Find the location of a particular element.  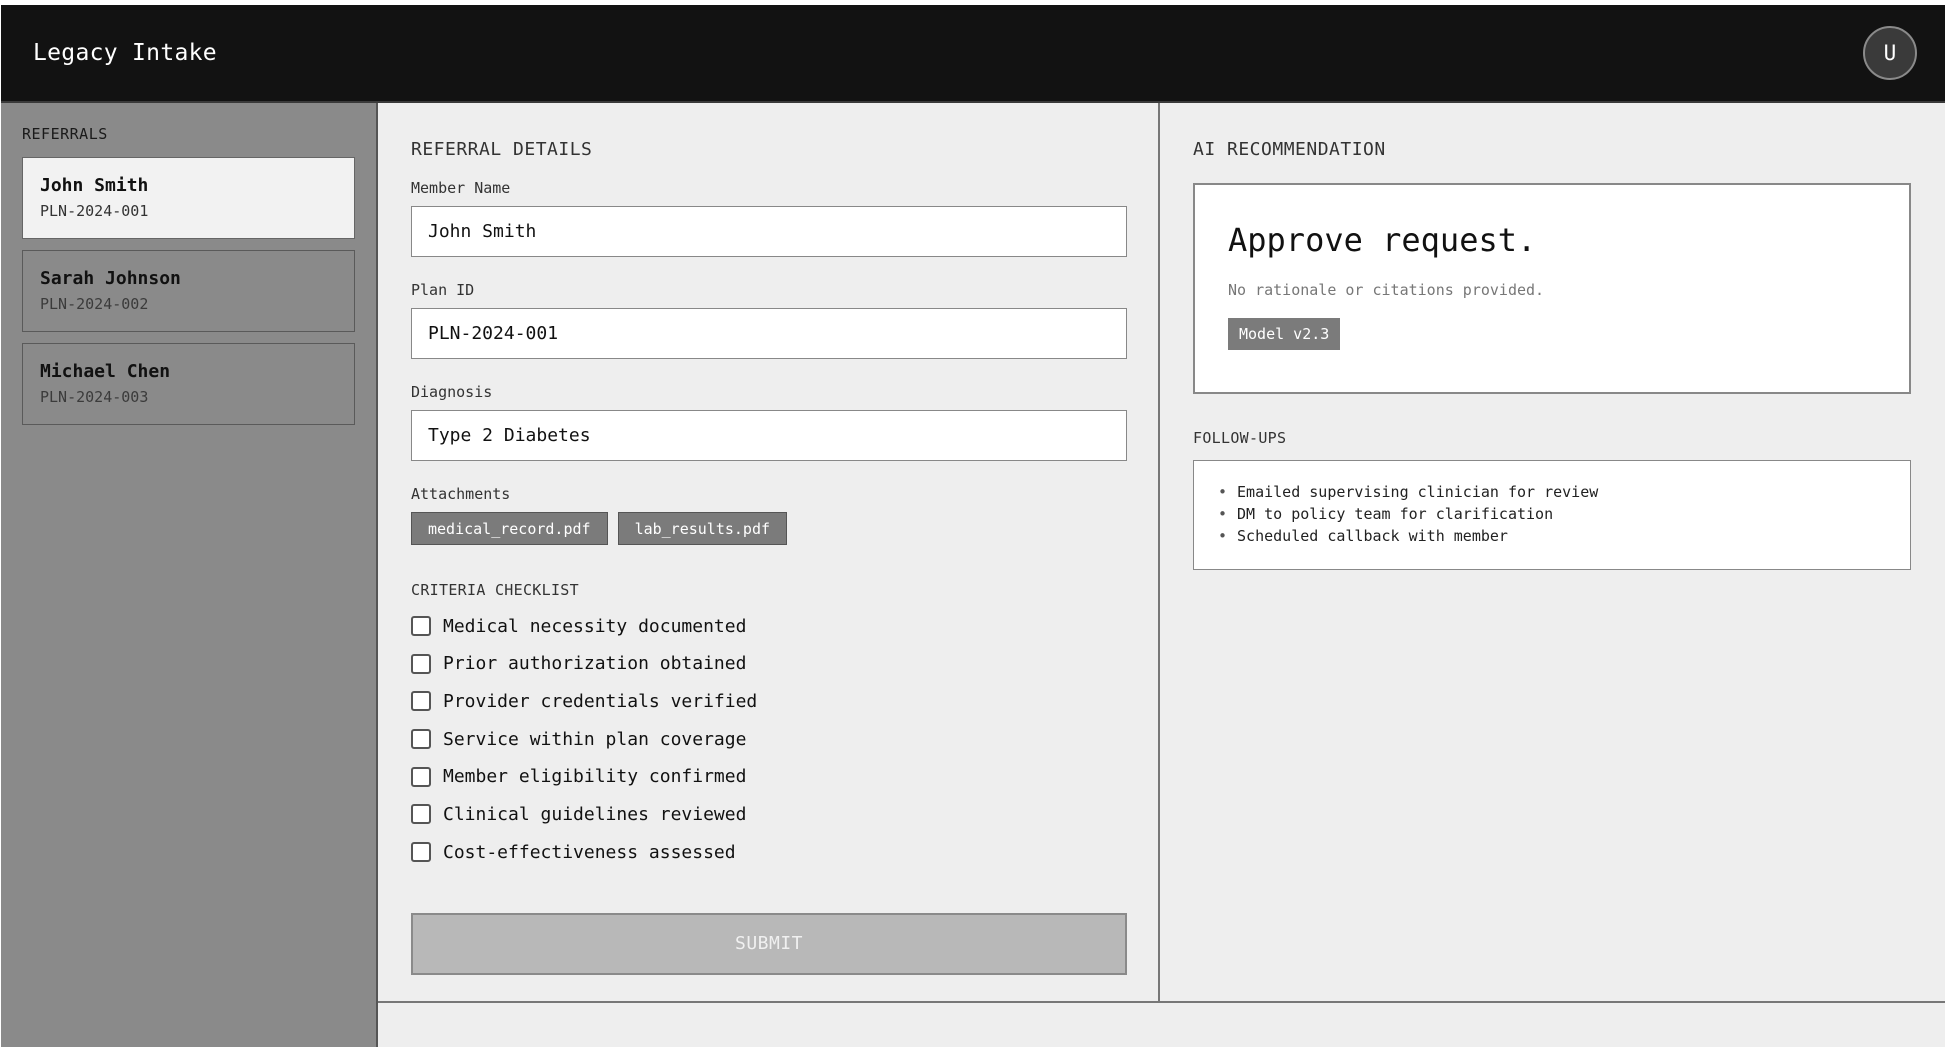

criteria-item: Member eligibility confirmed is located at coordinates (768, 777).